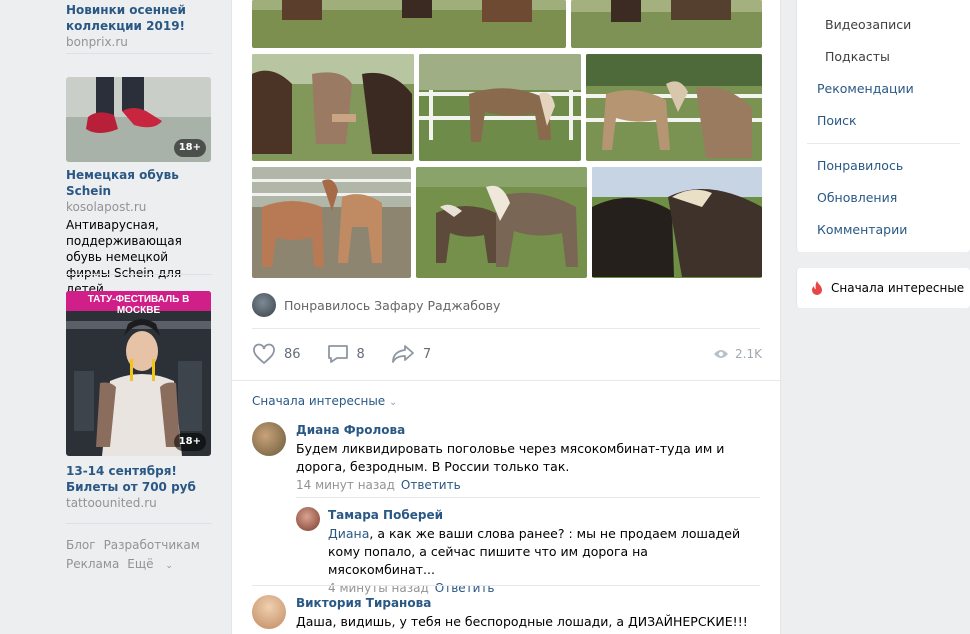  I want to click on ad-image: ТАТУ-ФЕСТИВАЛЬ В МОСКВЕ 18+, so click(138, 373).